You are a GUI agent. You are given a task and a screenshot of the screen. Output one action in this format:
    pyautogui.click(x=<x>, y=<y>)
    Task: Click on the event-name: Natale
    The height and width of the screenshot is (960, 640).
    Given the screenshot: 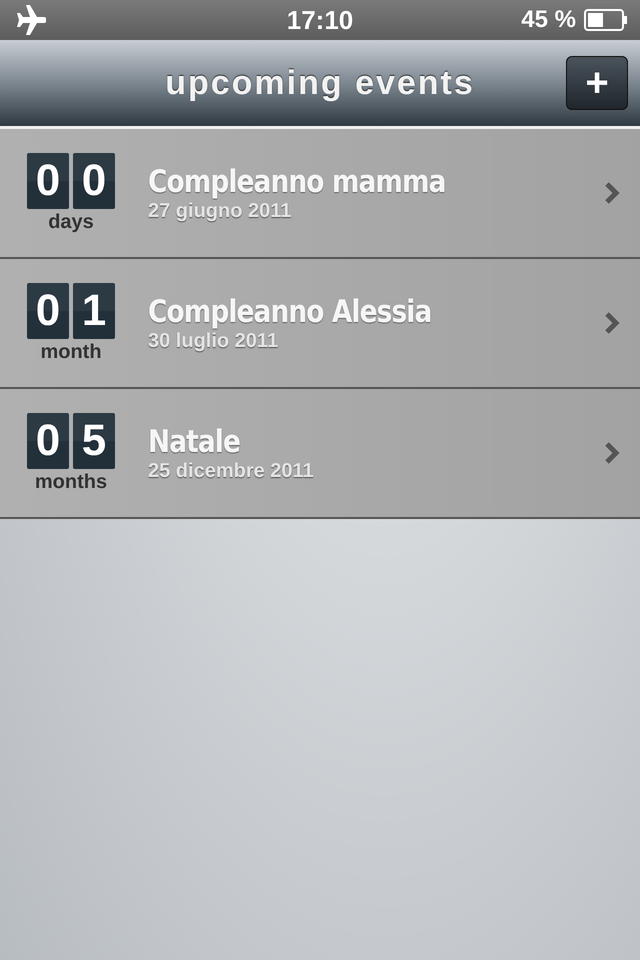 What is the action you would take?
    pyautogui.click(x=195, y=442)
    